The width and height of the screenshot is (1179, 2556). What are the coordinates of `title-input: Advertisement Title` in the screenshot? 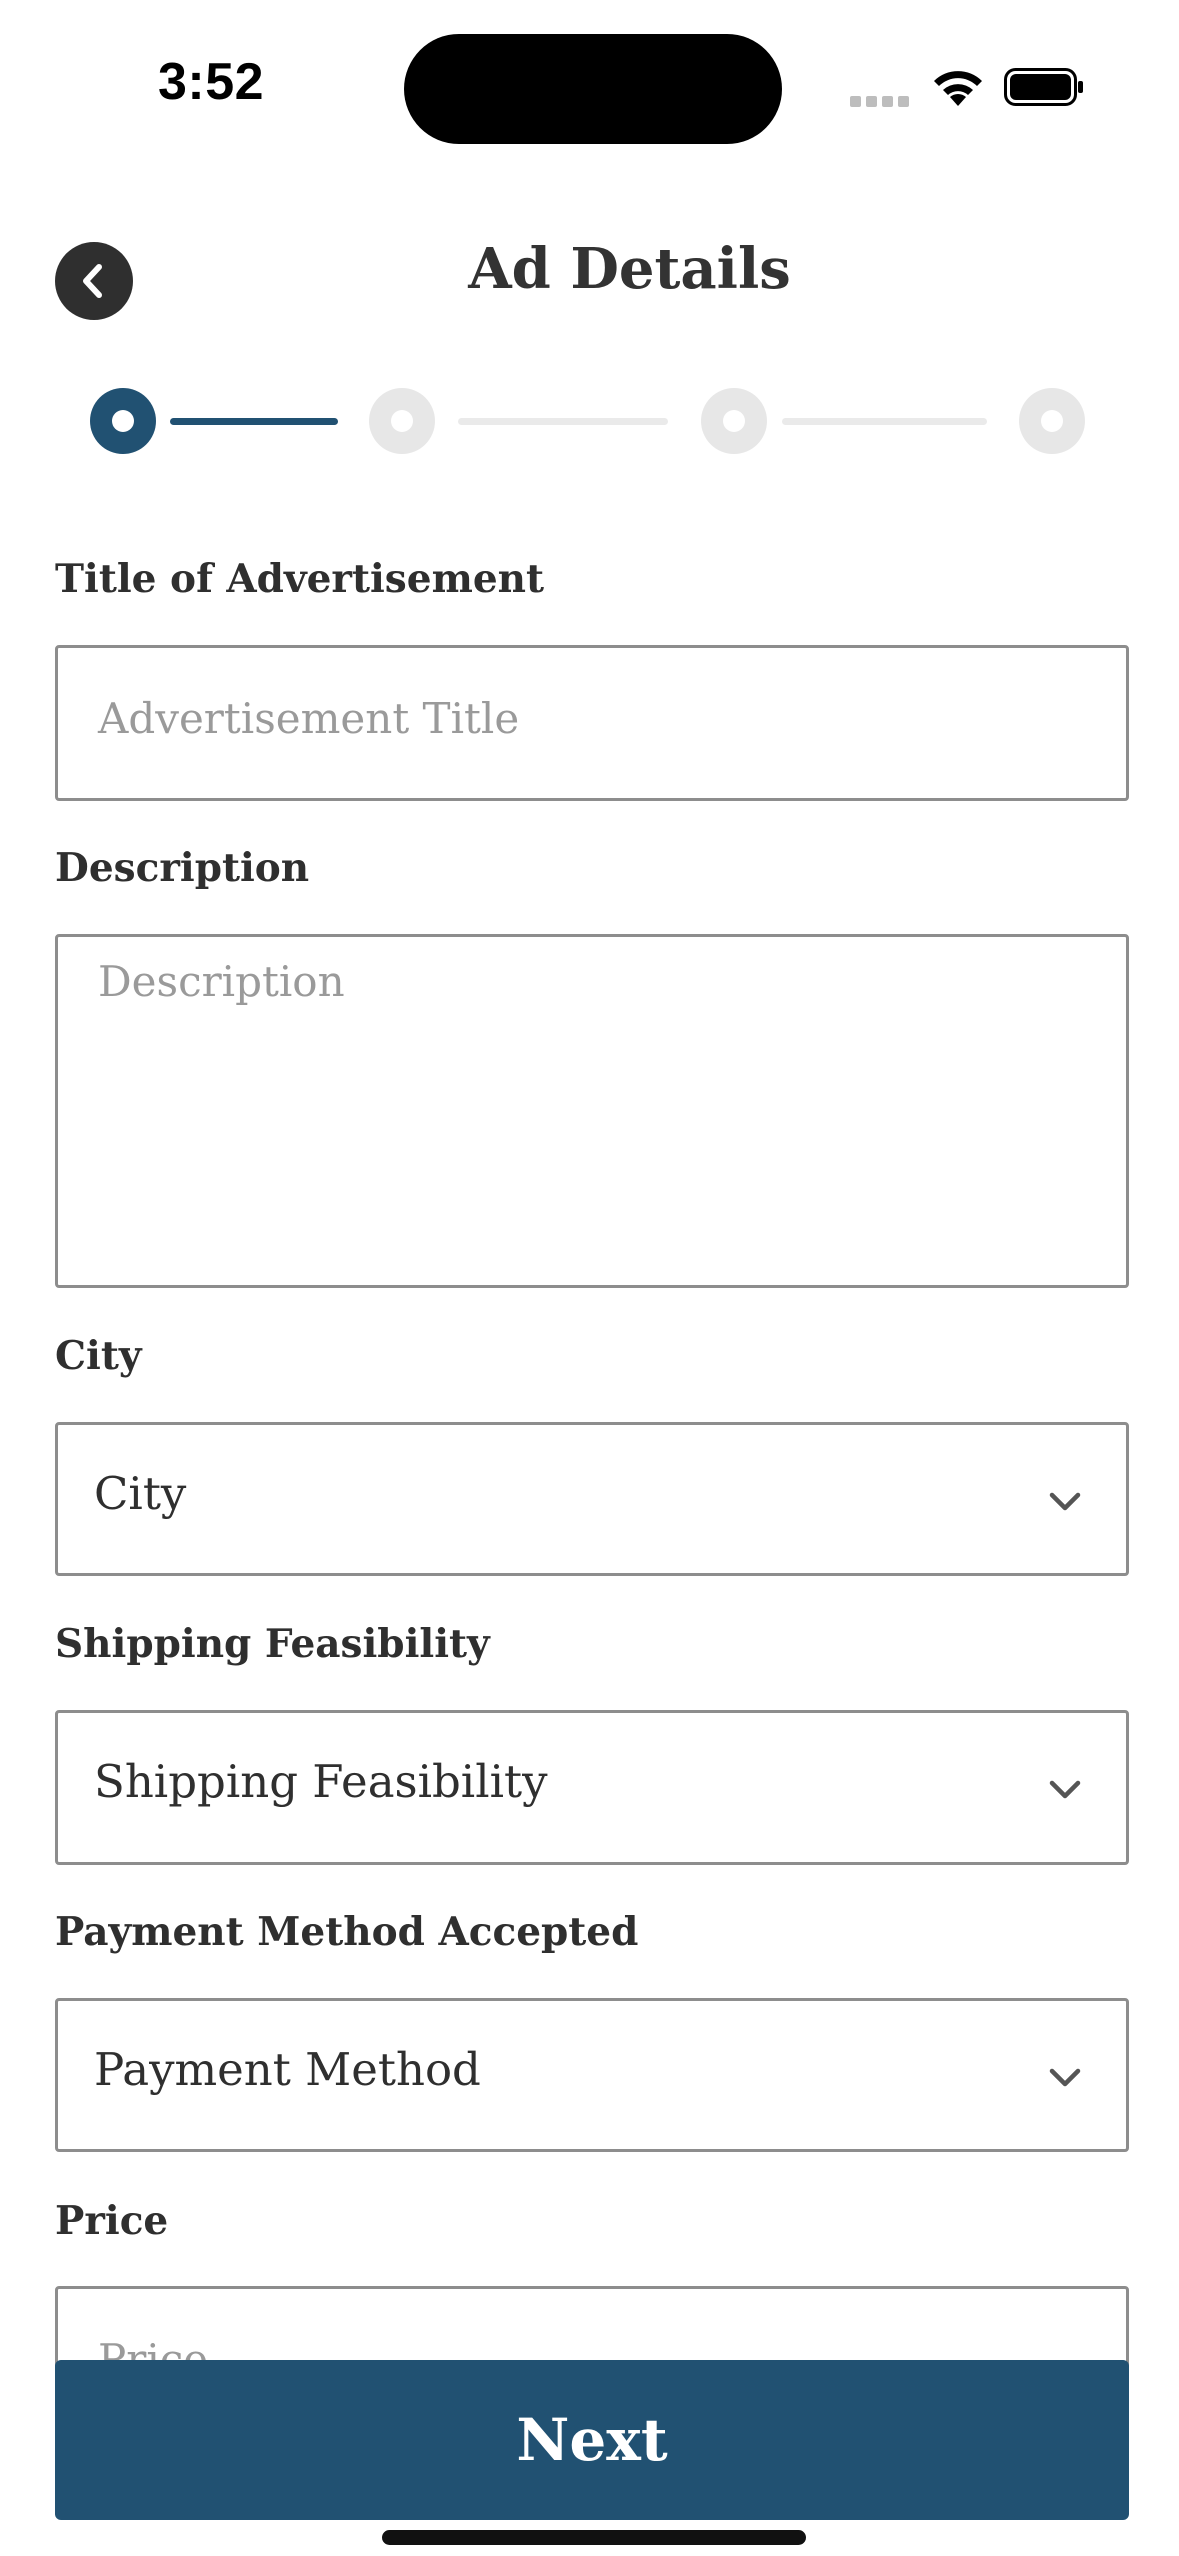 It's located at (592, 723).